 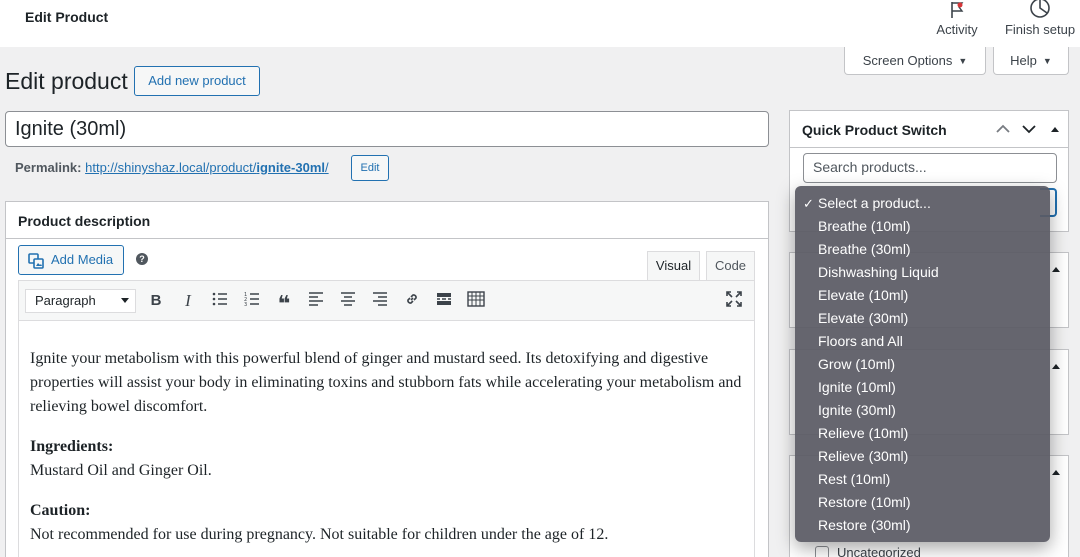 What do you see at coordinates (957, 10) in the screenshot?
I see `flag-icon` at bounding box center [957, 10].